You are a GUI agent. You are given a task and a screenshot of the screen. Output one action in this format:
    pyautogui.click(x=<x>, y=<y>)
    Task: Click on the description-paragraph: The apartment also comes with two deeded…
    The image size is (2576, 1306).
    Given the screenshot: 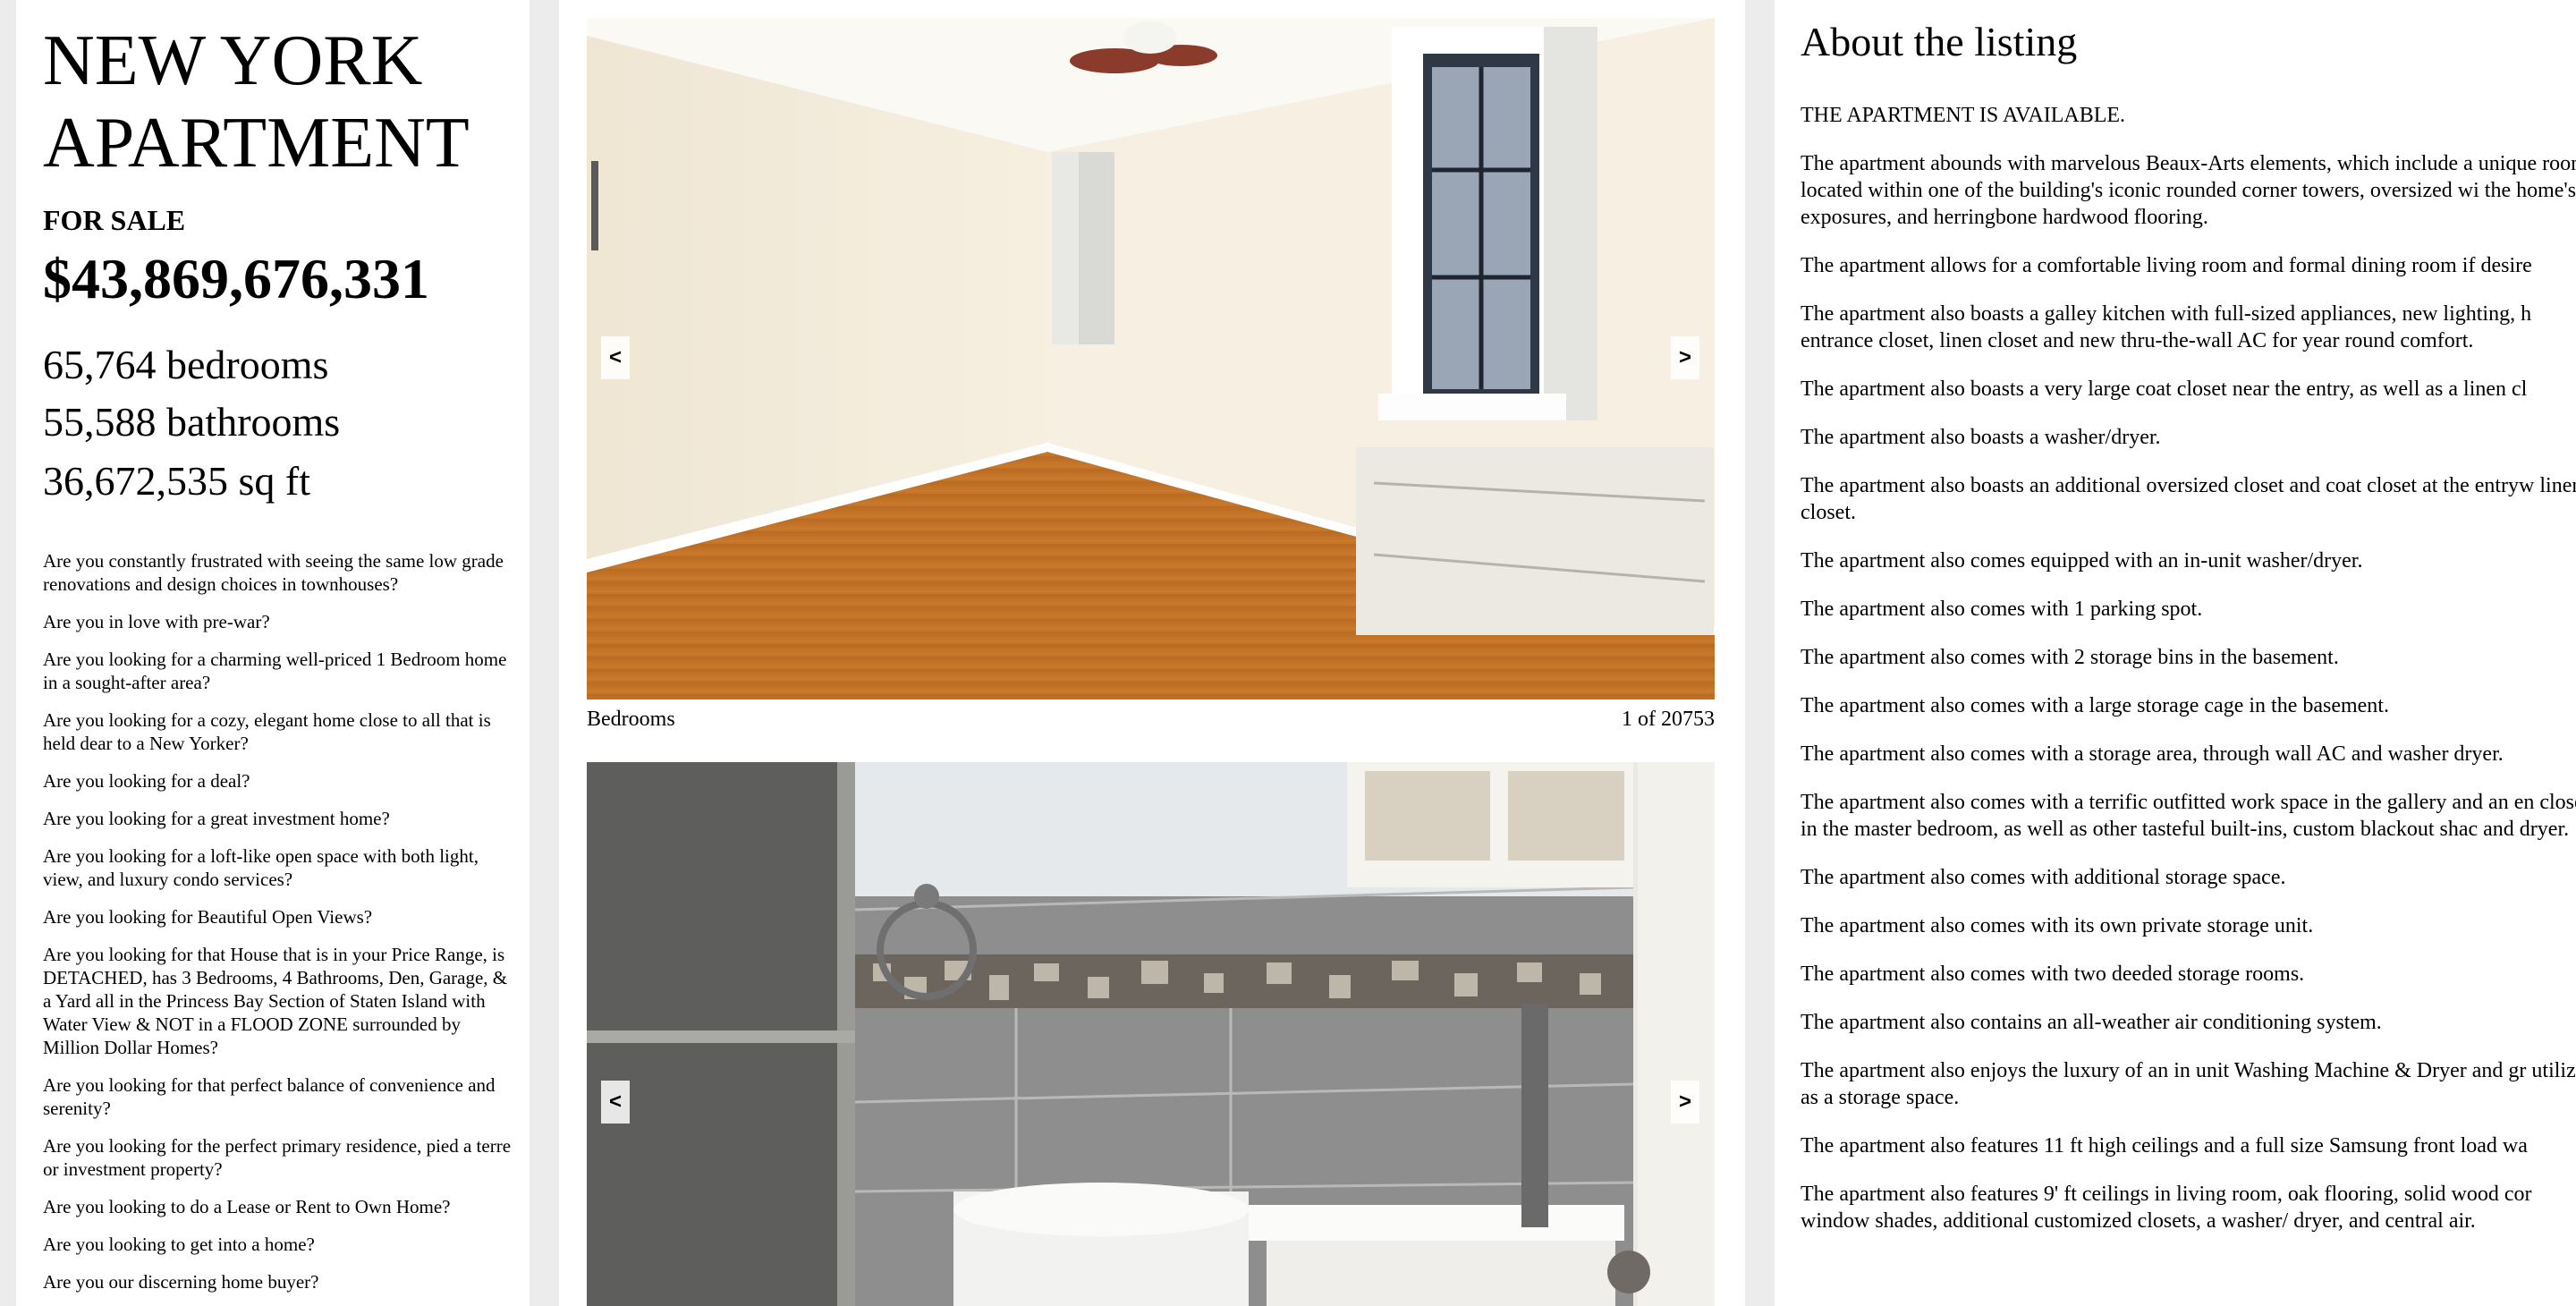 What is the action you would take?
    pyautogui.click(x=2053, y=974)
    